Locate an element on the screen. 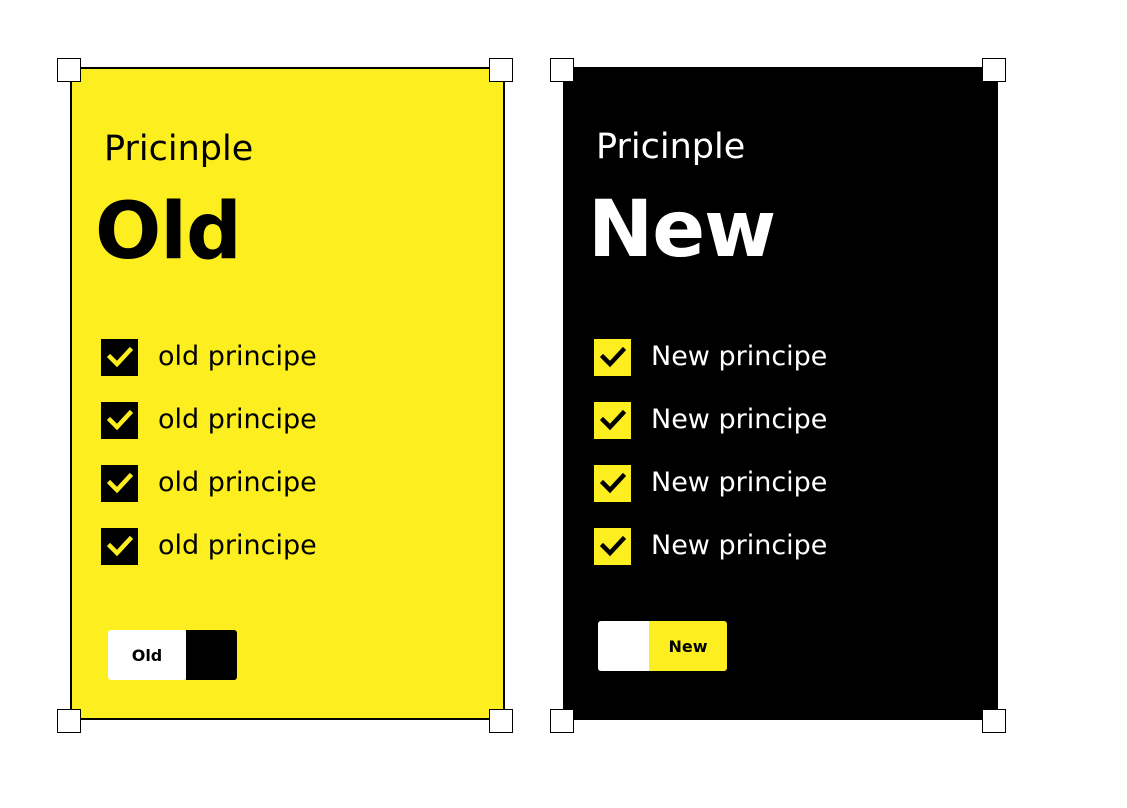  card-title: New is located at coordinates (682, 230).